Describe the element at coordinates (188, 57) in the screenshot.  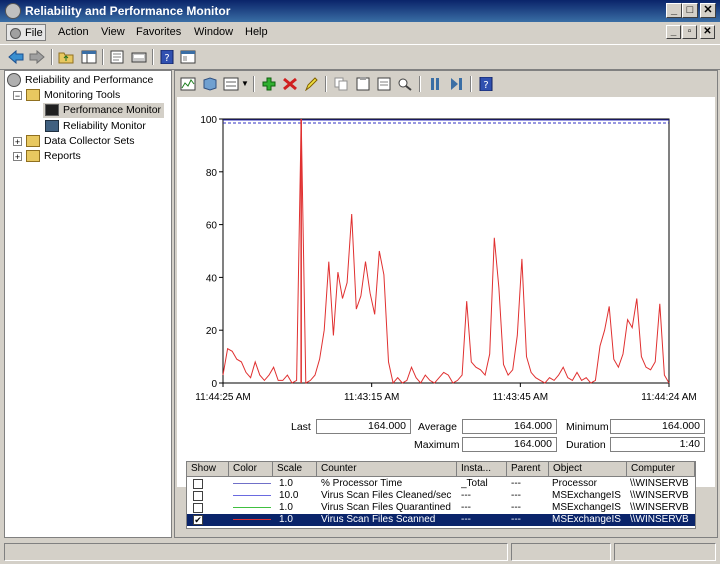
I see `console-tree-icon` at that location.